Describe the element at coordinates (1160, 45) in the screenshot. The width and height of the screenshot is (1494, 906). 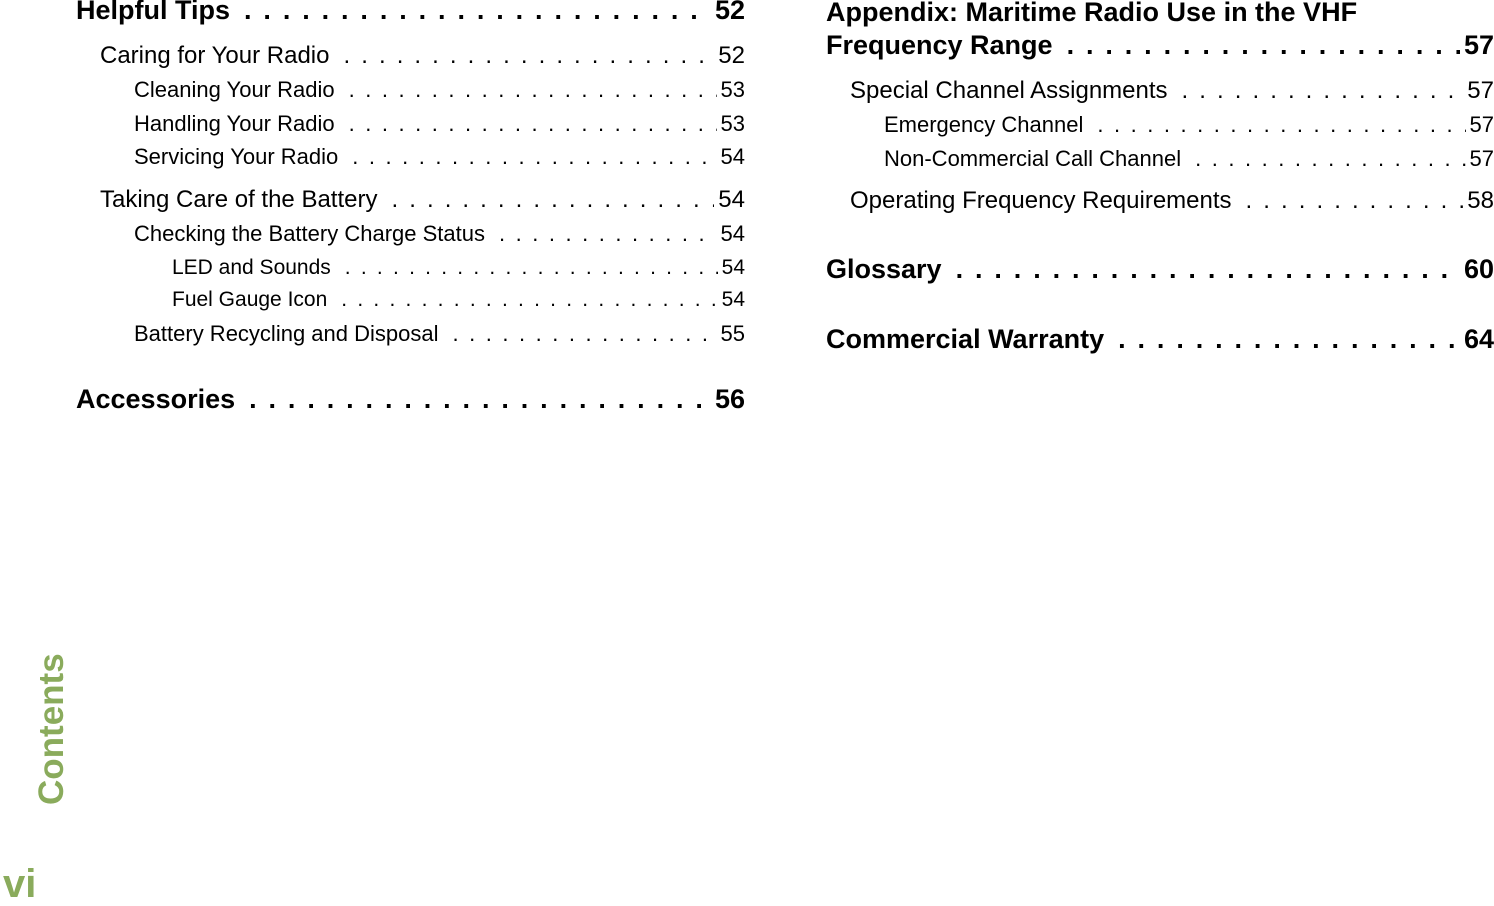
I see `toc-entry: Frequency Range57` at that location.